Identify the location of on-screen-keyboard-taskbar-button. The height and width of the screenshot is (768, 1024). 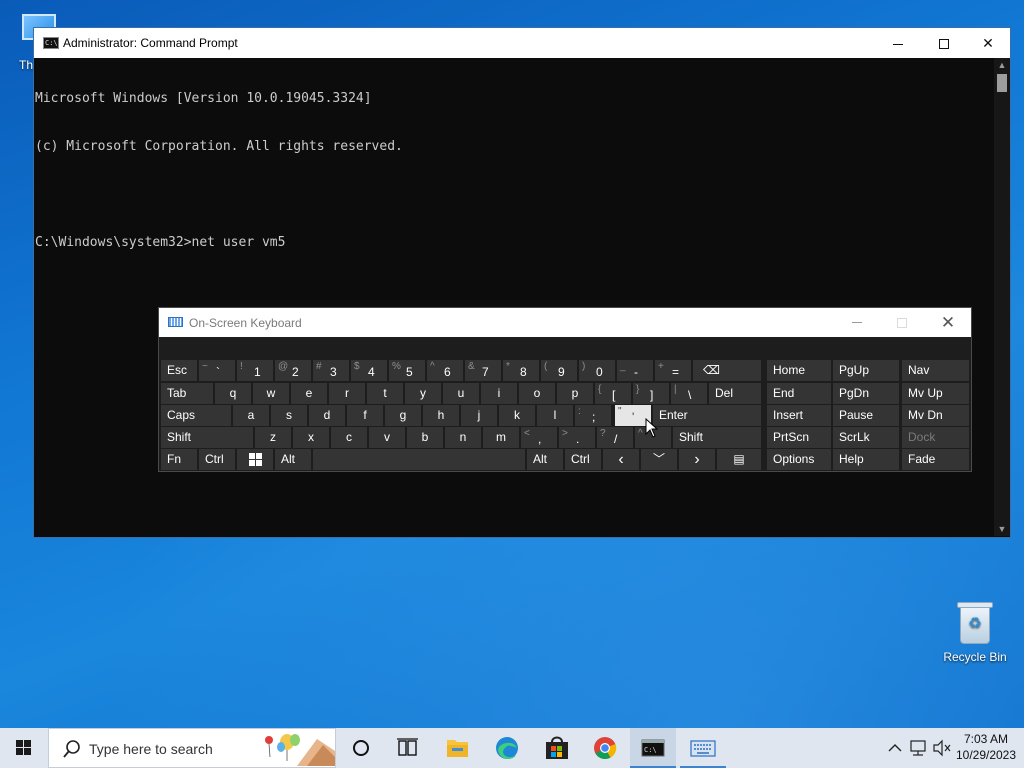
(703, 748).